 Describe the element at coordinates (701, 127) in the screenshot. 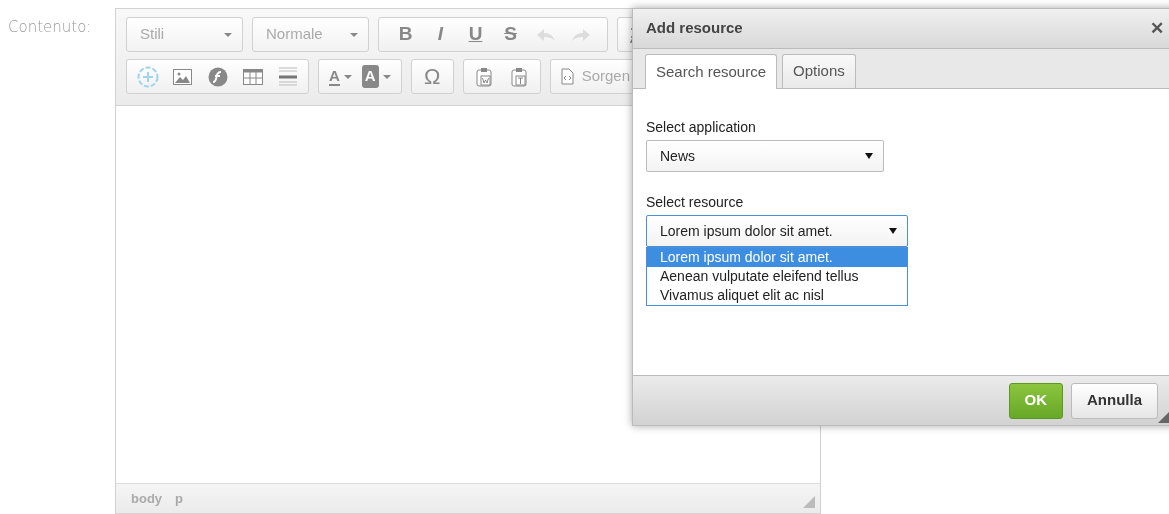

I see `field-label: Select application` at that location.